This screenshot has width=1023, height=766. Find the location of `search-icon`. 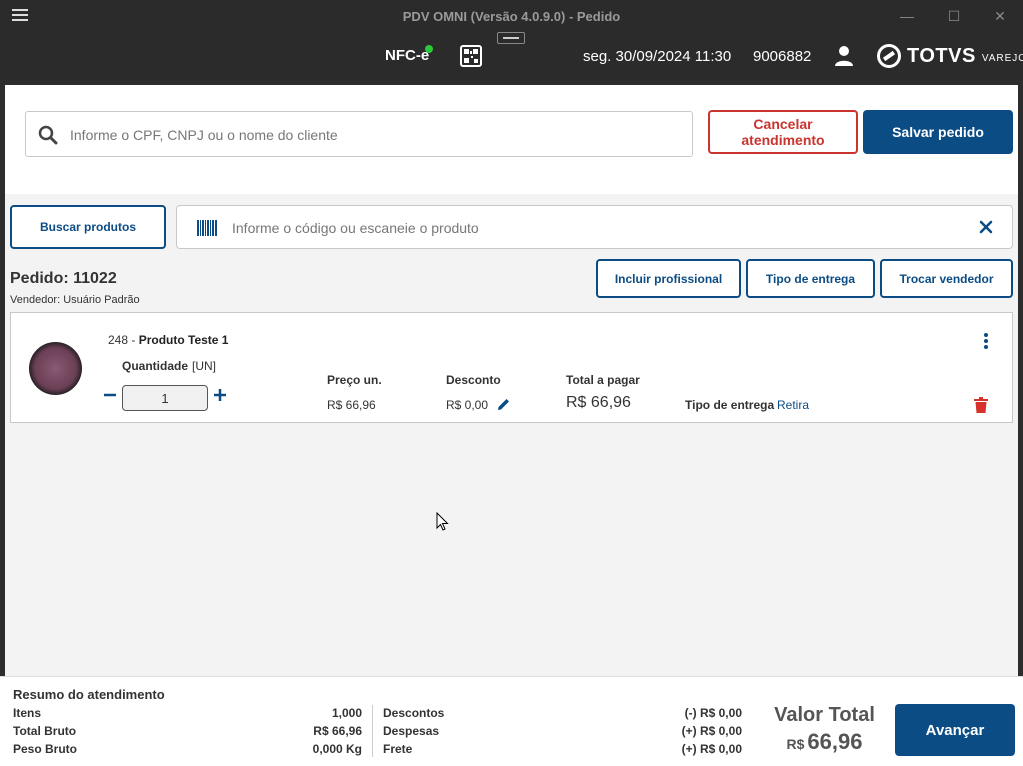

search-icon is located at coordinates (48, 137).